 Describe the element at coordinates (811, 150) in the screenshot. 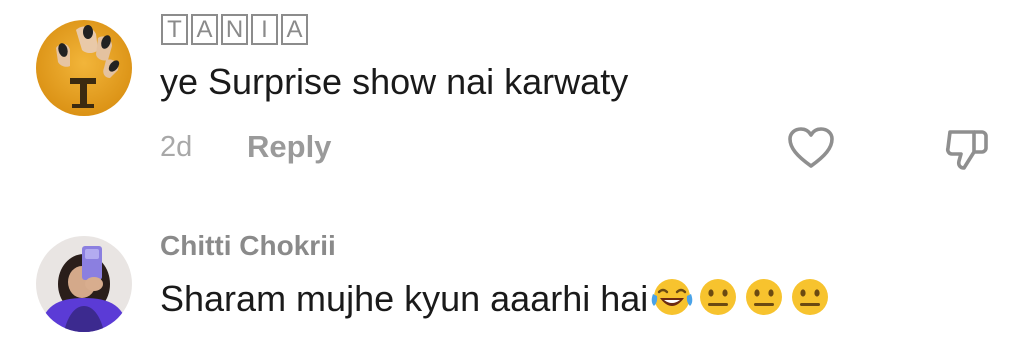

I see `heart-icon` at that location.